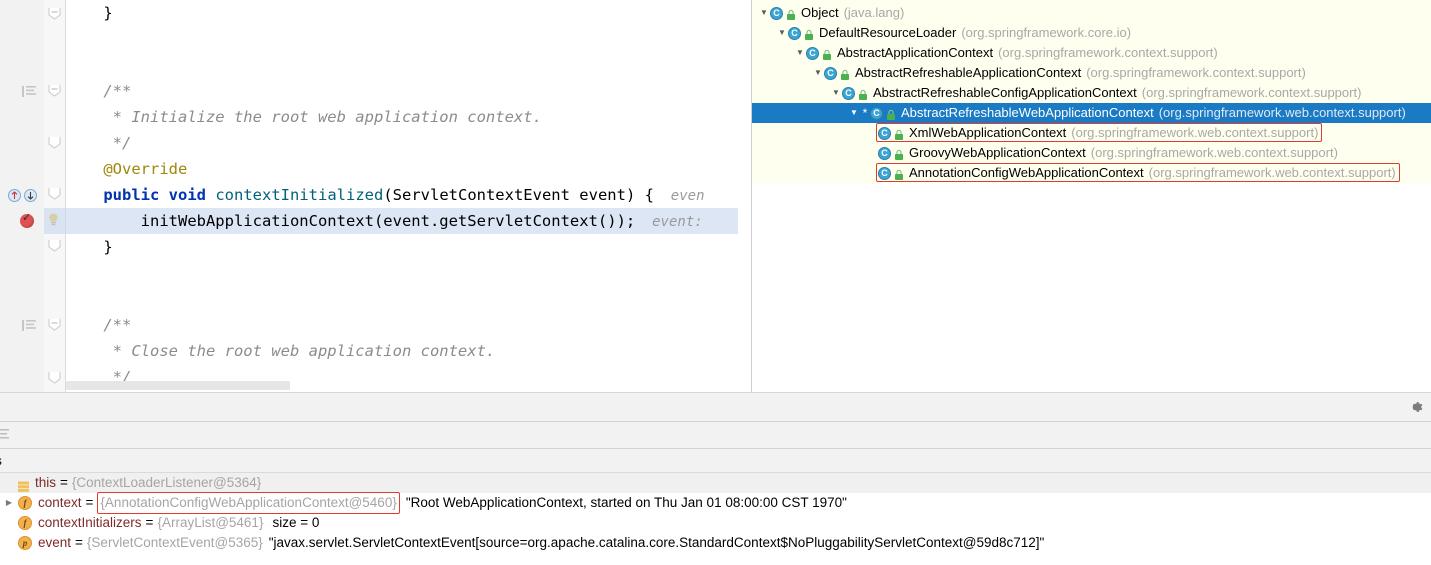  Describe the element at coordinates (1416, 407) in the screenshot. I see `gear-icon` at that location.